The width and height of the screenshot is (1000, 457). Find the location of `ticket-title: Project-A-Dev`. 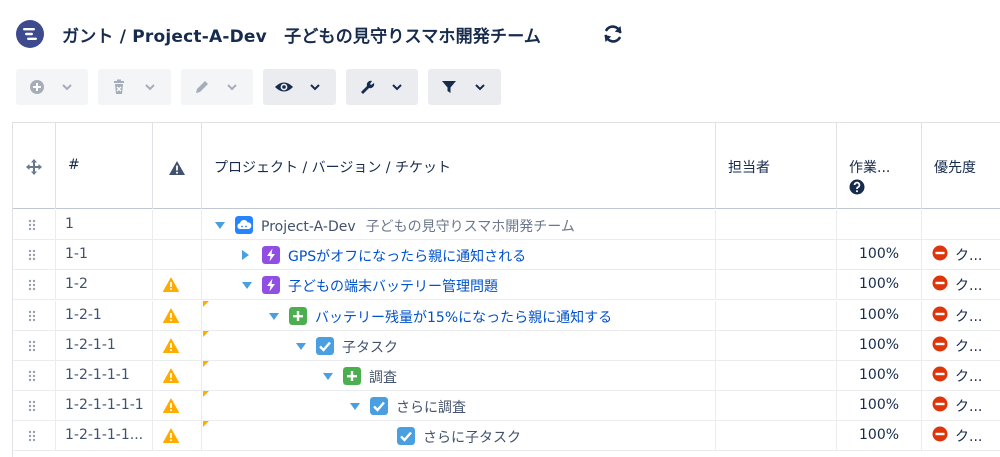

ticket-title: Project-A-Dev is located at coordinates (308, 227).